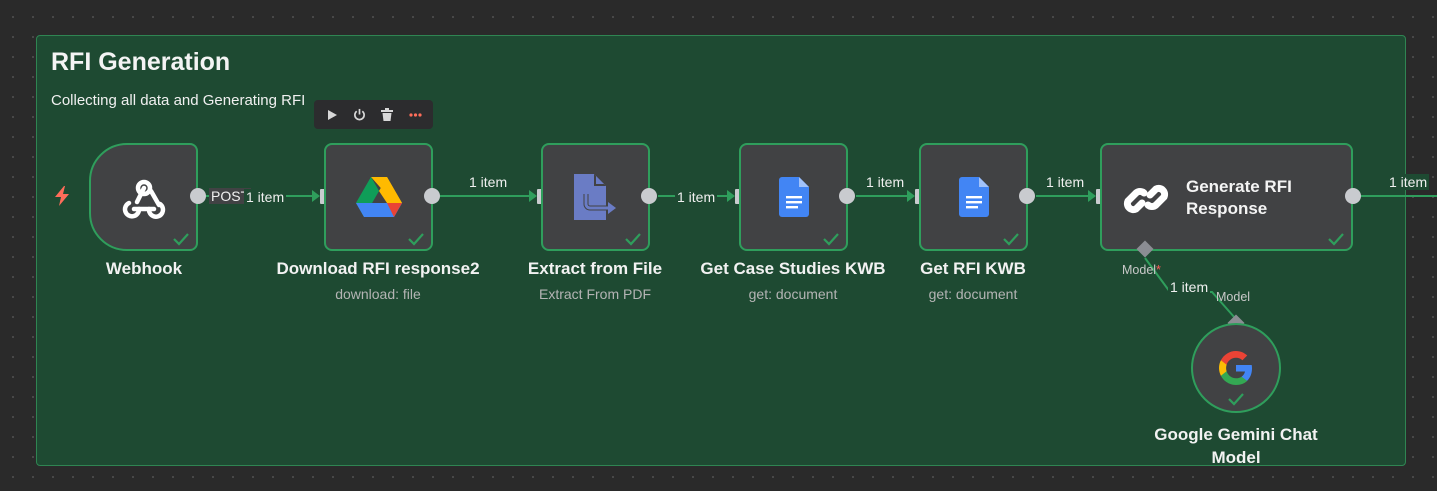  What do you see at coordinates (378, 197) in the screenshot?
I see `node-download-rfi-response2` at bounding box center [378, 197].